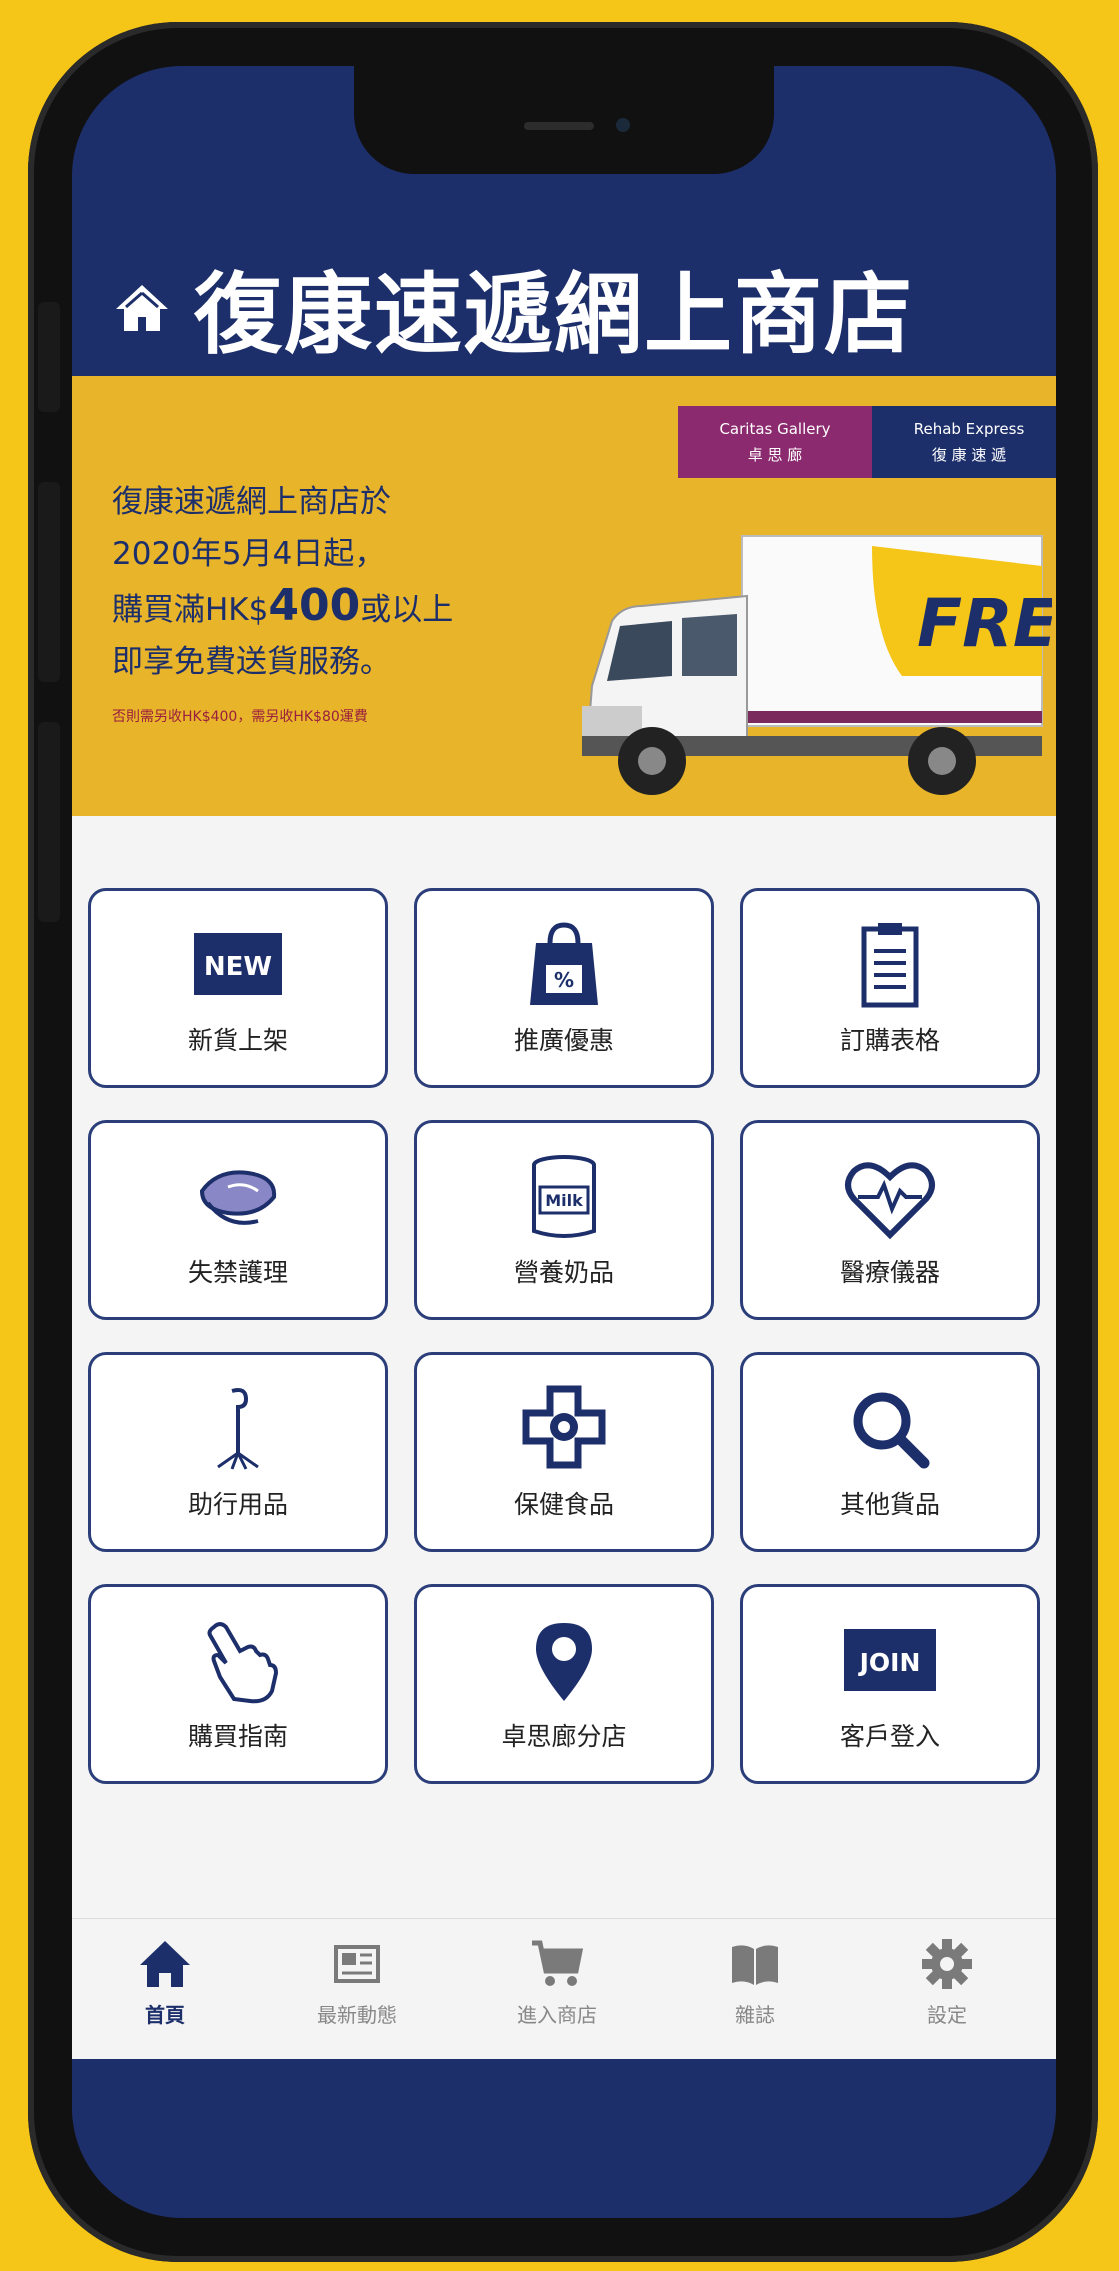 This screenshot has height=2271, width=1119. I want to click on join-icon: JOIN, so click(890, 1660).